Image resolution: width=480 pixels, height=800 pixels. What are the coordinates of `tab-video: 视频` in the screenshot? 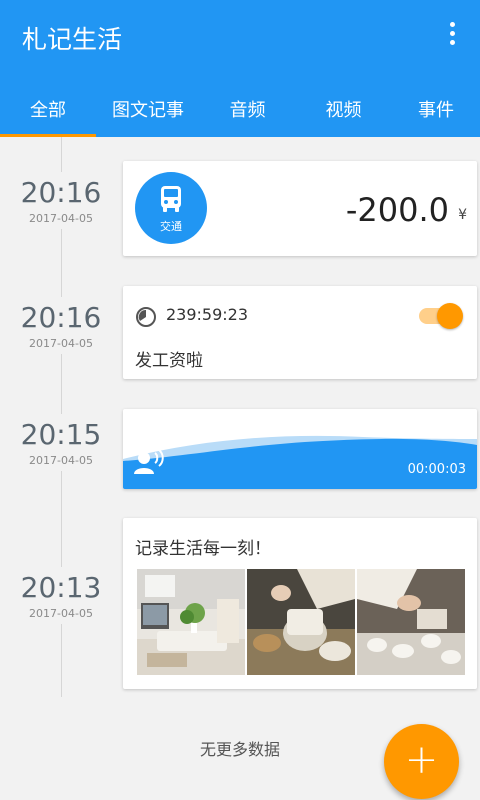 It's located at (343, 108).